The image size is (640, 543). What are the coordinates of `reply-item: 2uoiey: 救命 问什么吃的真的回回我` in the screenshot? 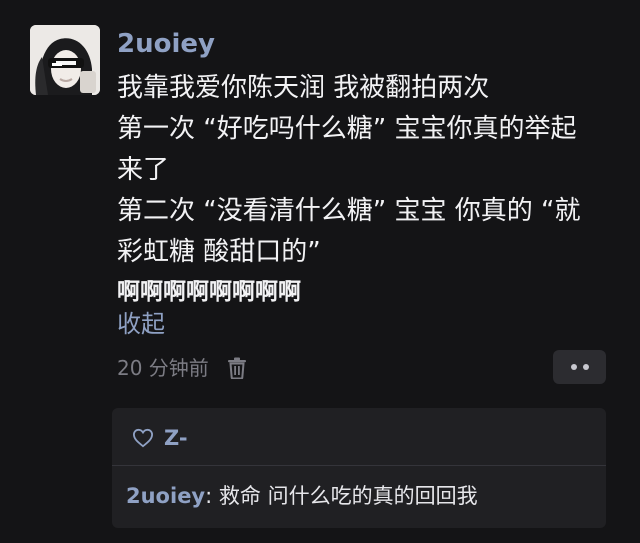 It's located at (302, 496).